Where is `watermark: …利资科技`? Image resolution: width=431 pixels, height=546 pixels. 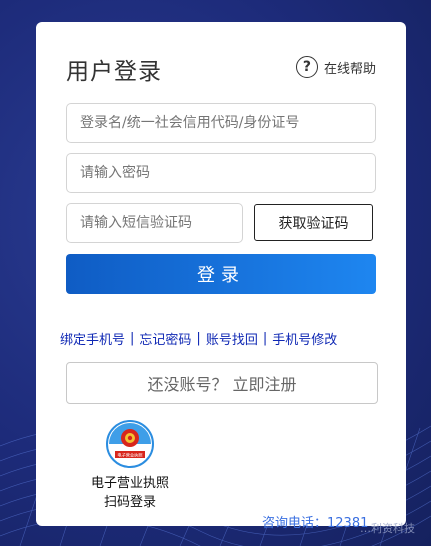
watermark: …利资科技 is located at coordinates (387, 528).